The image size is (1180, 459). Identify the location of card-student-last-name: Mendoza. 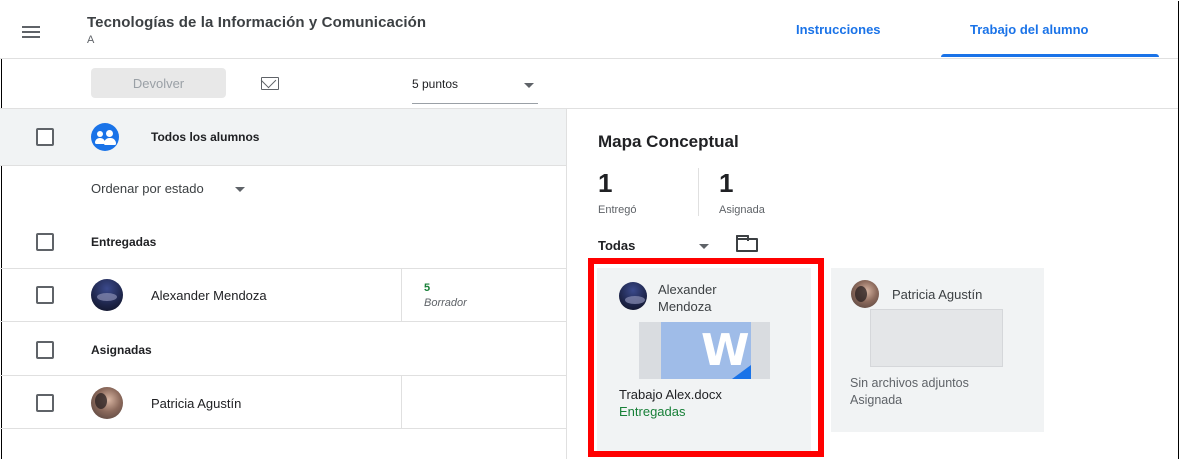
(685, 306).